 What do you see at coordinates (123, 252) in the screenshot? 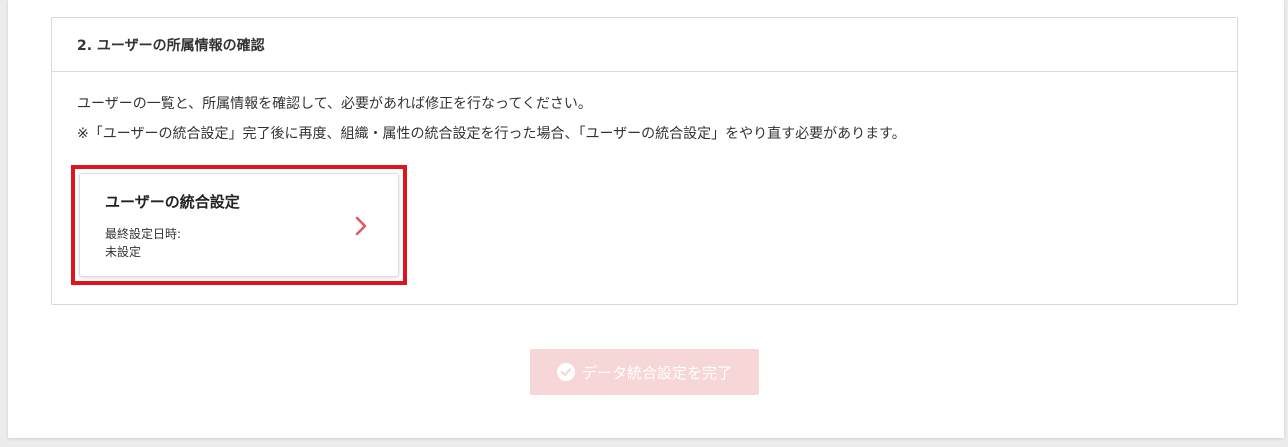
I see `last-set-value: 未設定` at bounding box center [123, 252].